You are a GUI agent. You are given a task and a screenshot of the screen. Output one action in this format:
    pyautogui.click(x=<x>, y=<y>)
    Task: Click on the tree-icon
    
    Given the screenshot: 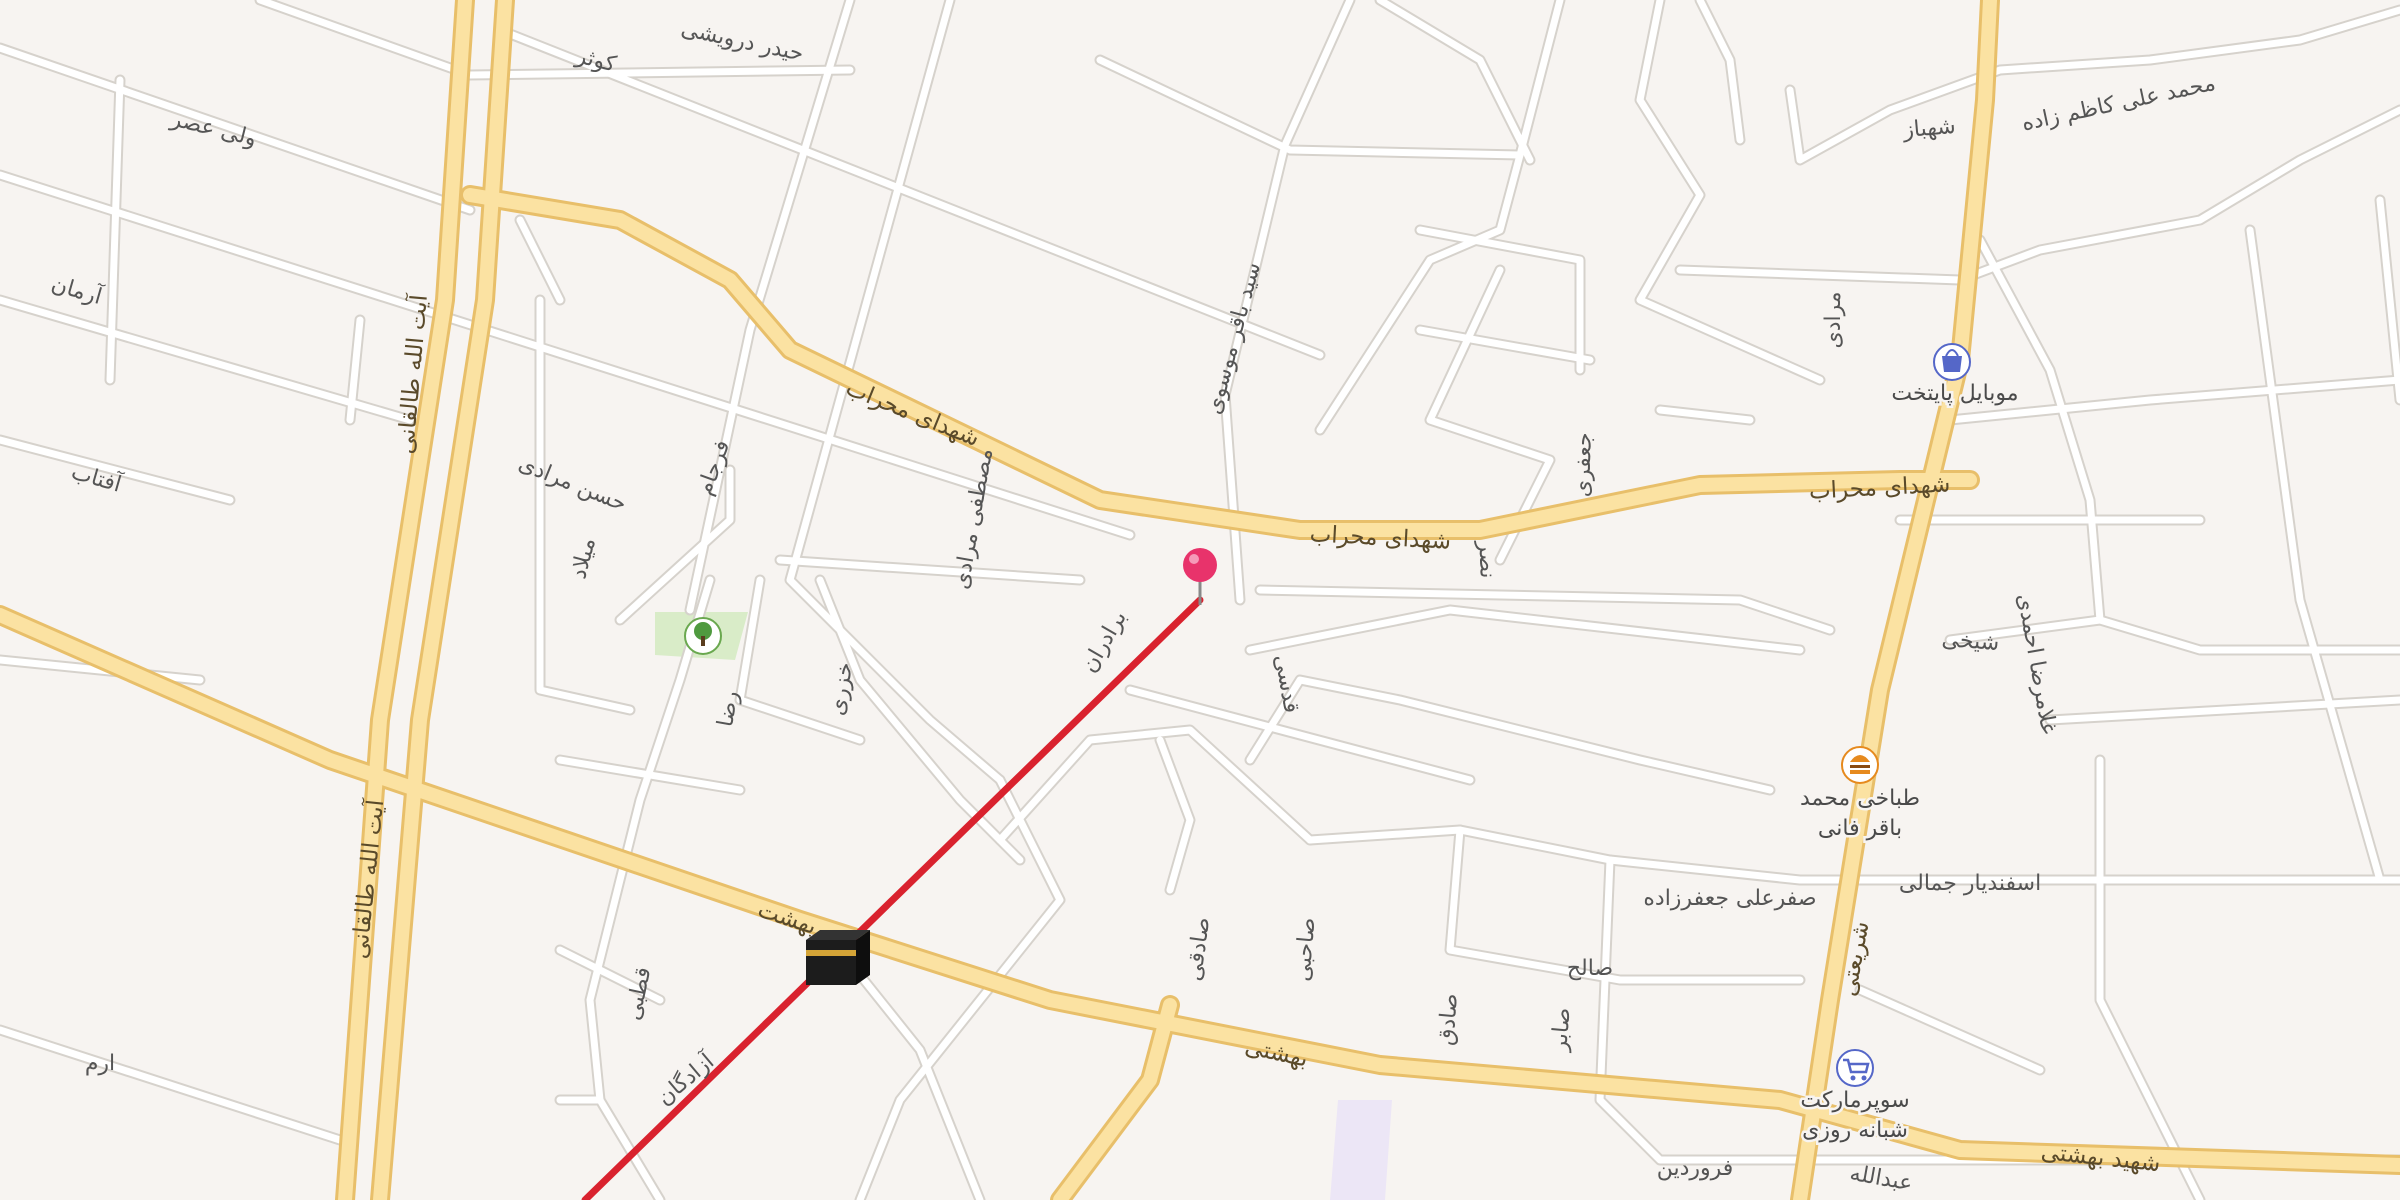 What is the action you would take?
    pyautogui.click(x=703, y=636)
    